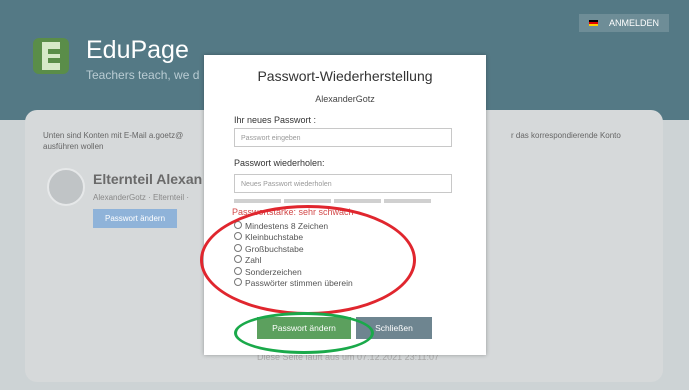  I want to click on new-password-input: Passwort eingeben, so click(343, 137).